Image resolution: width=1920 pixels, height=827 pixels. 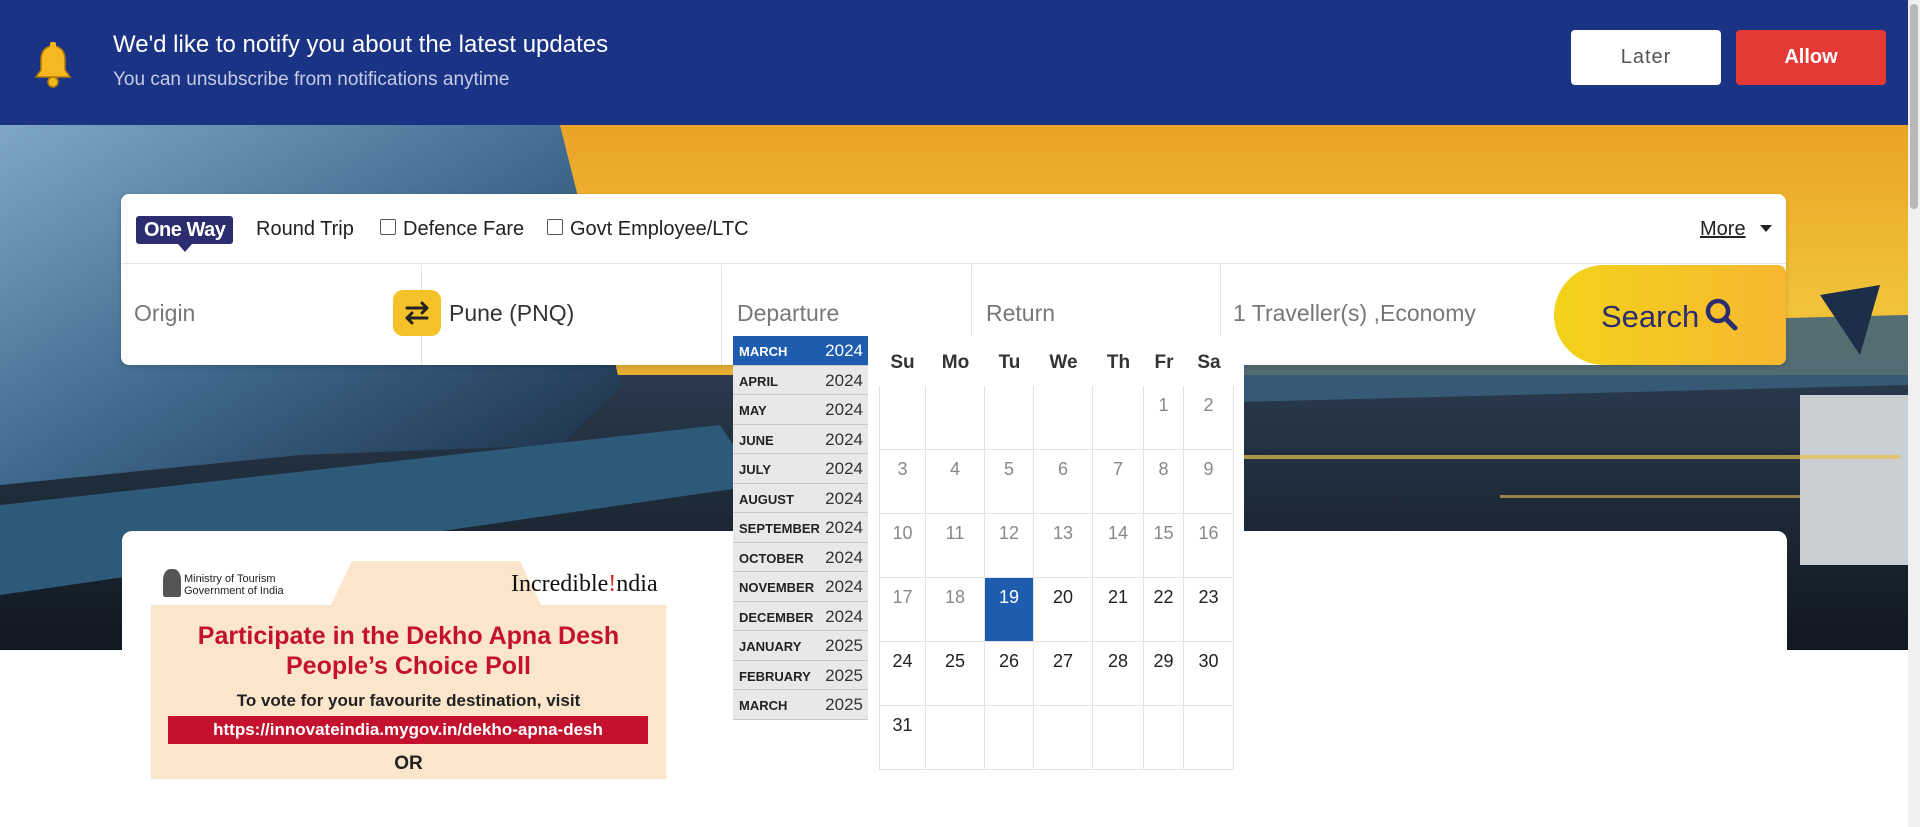 I want to click on month-option: OCTOBER 2024, so click(x=800, y=557).